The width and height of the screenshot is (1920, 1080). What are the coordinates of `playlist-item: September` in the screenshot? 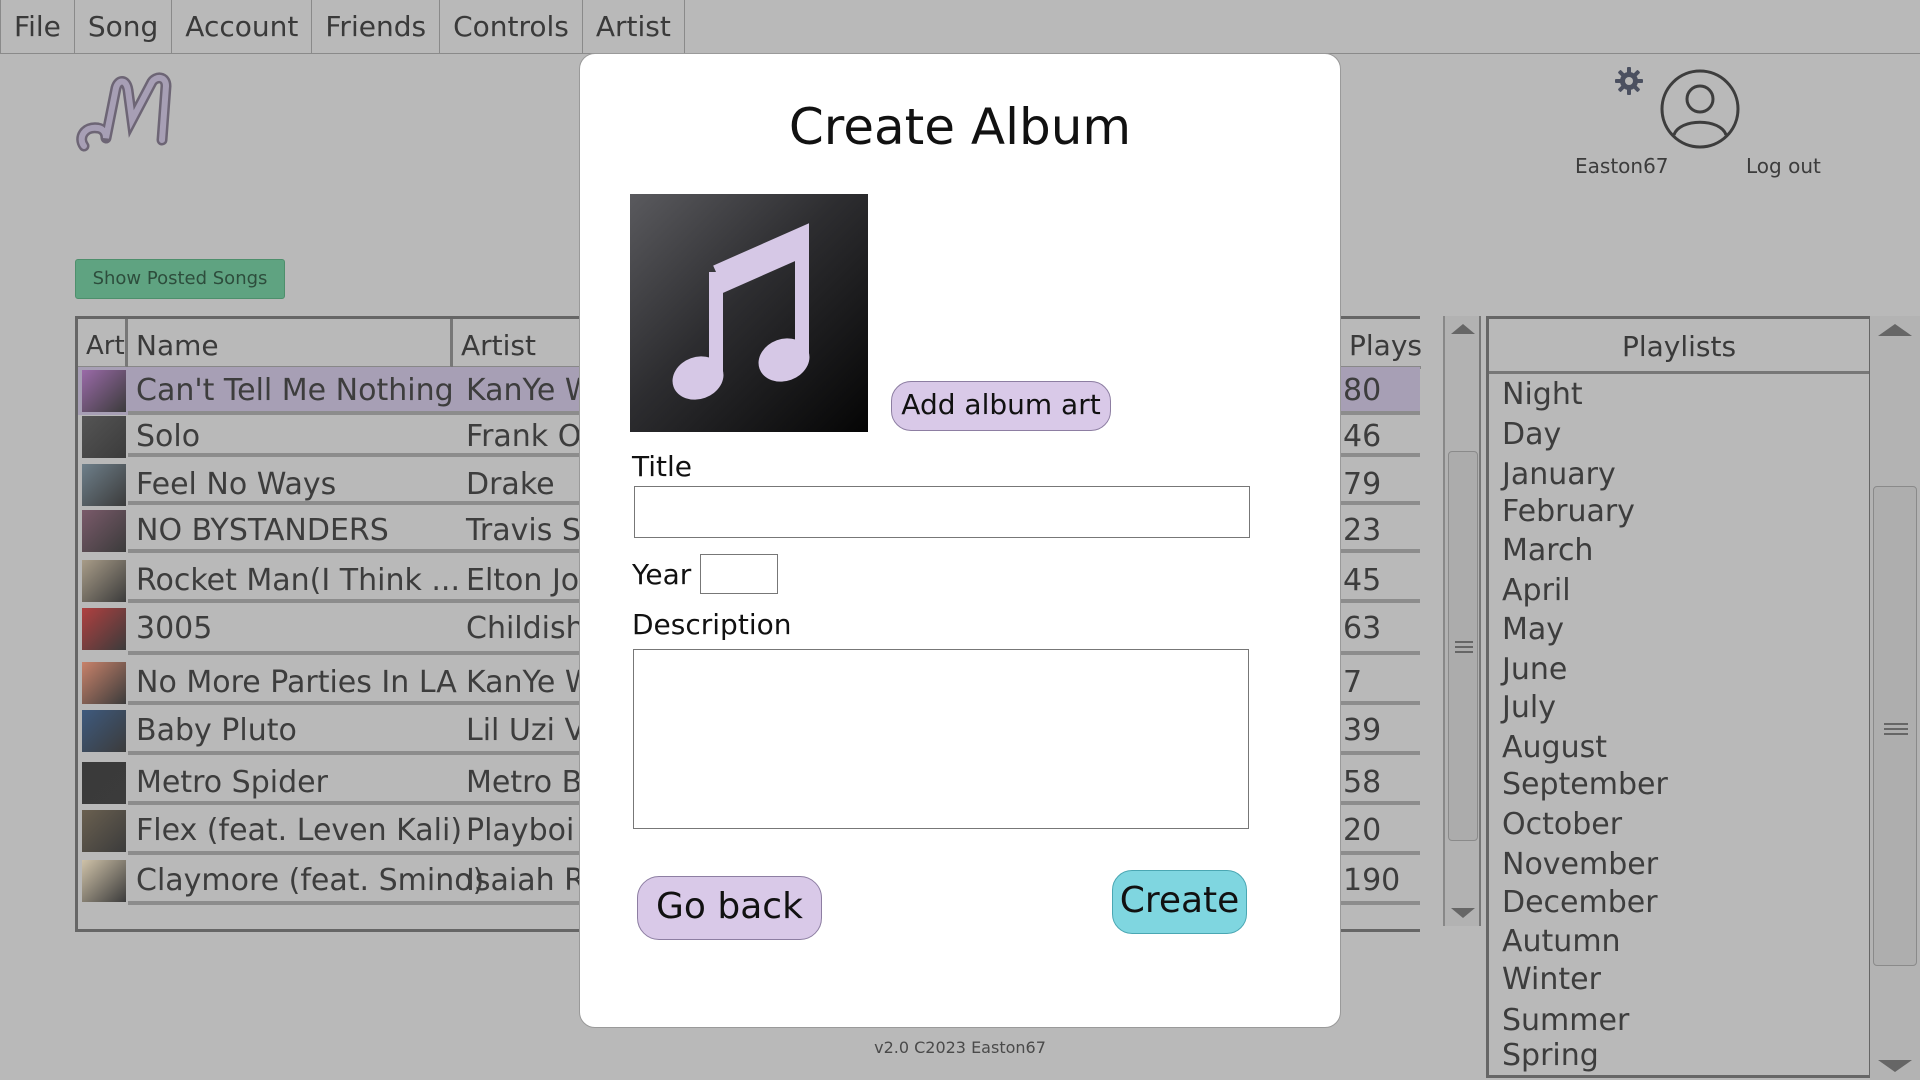 It's located at (1585, 784).